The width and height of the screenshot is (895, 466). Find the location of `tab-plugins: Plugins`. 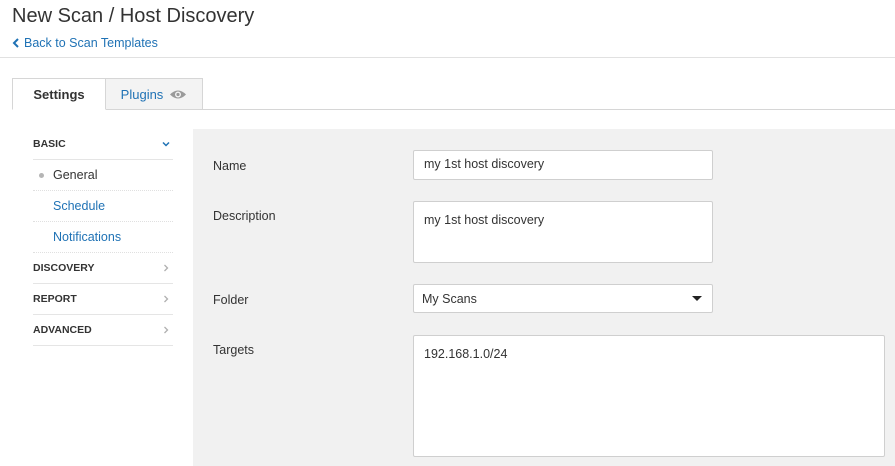

tab-plugins: Plugins is located at coordinates (154, 94).